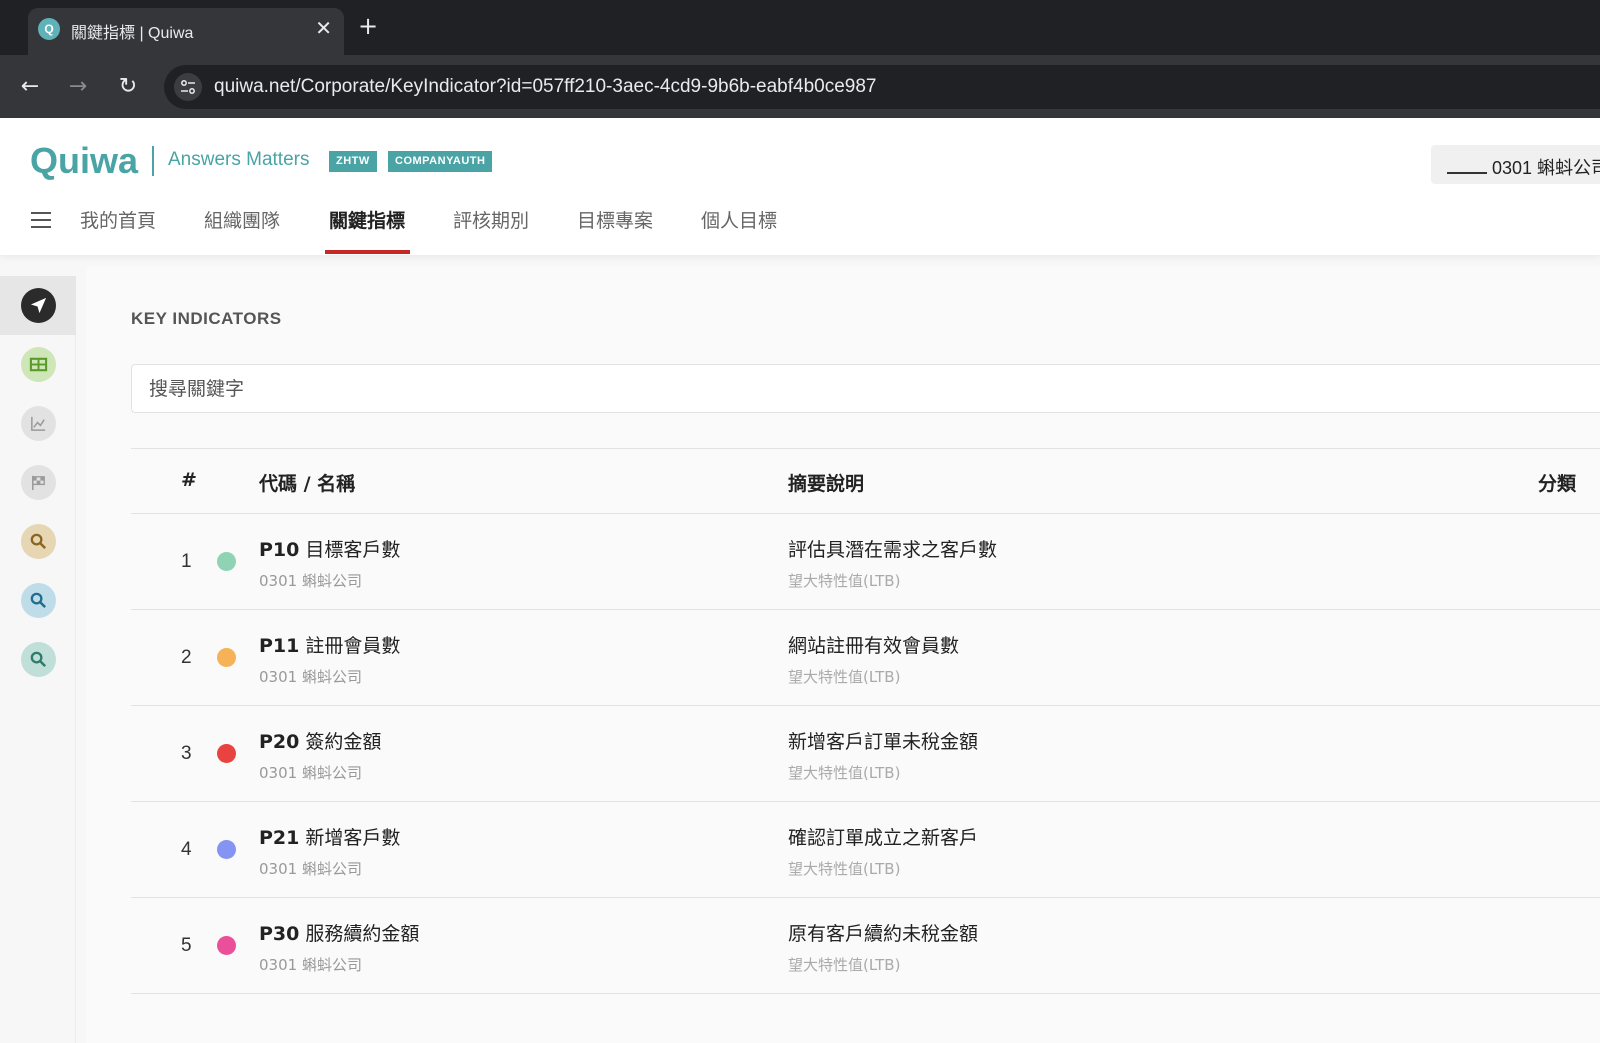 The height and width of the screenshot is (1043, 1600). What do you see at coordinates (1557, 482) in the screenshot?
I see `column-header-category: 分類` at bounding box center [1557, 482].